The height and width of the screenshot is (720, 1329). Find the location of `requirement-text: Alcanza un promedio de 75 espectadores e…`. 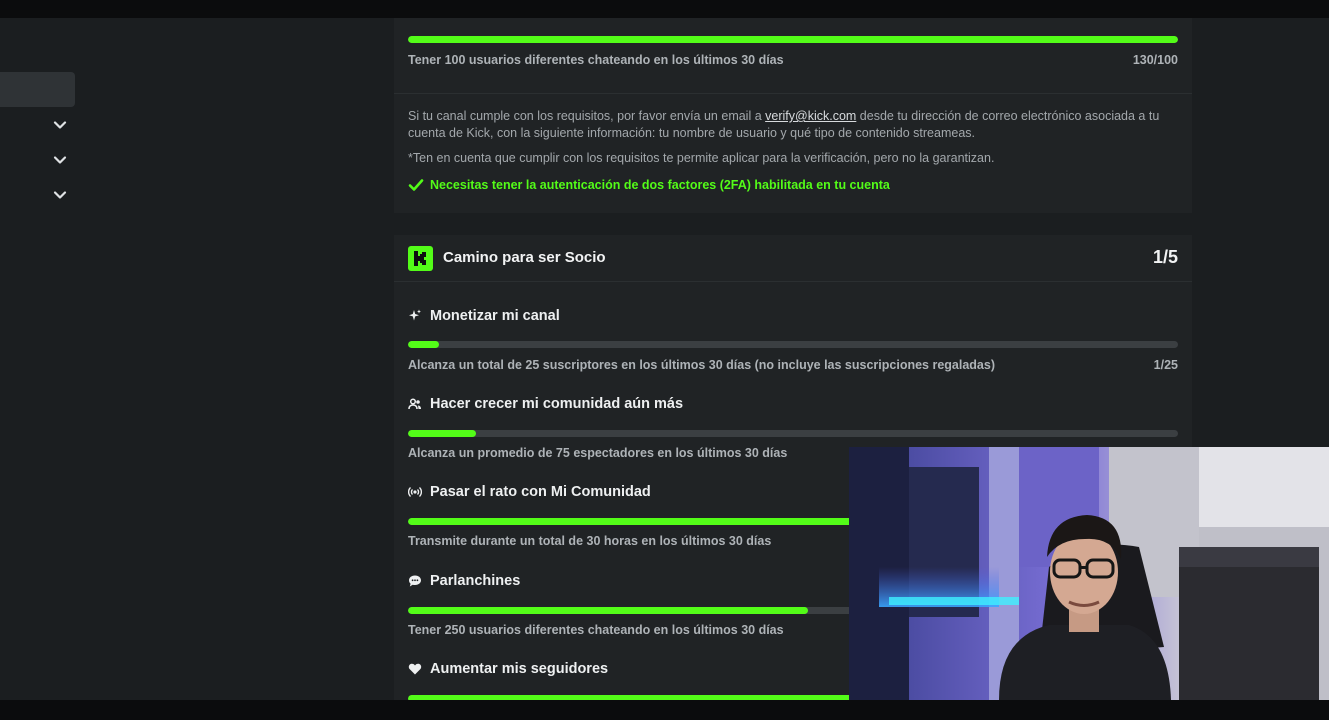

requirement-text: Alcanza un promedio de 75 espectadores e… is located at coordinates (598, 453).